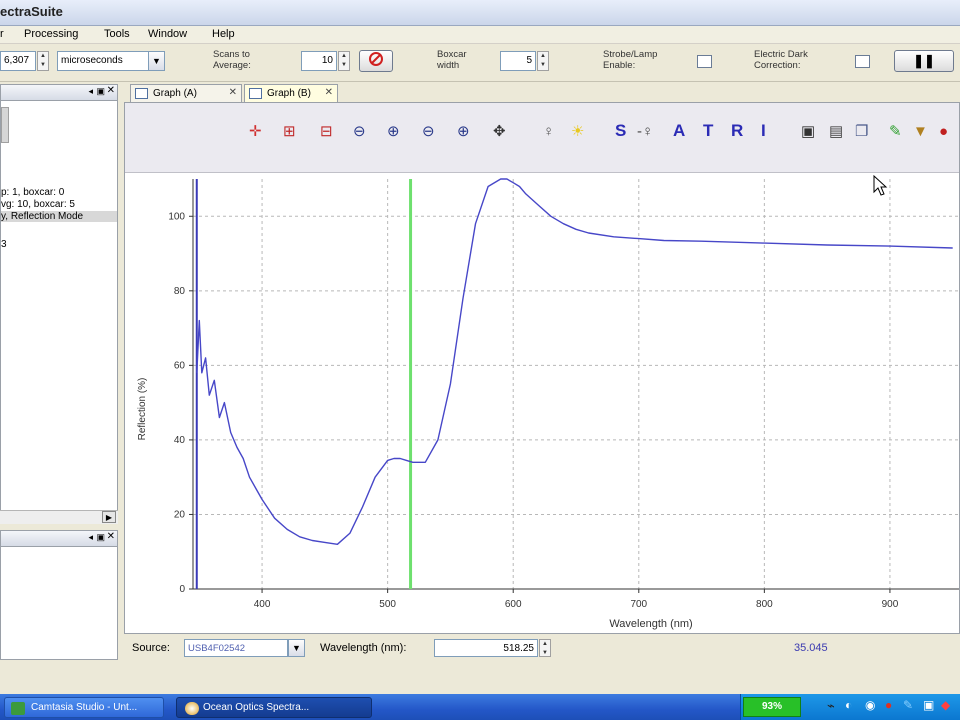  Describe the element at coordinates (895, 132) in the screenshot. I see `edit-icon: ✎` at that location.